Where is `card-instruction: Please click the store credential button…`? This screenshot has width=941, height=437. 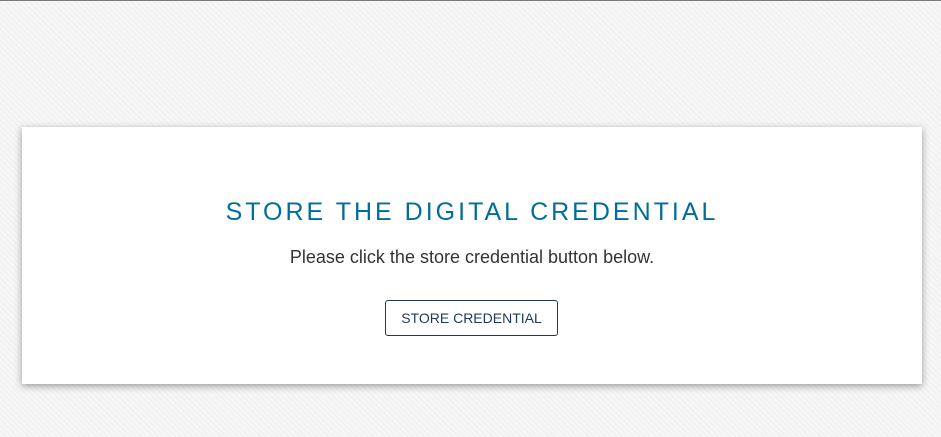 card-instruction: Please click the store credential button… is located at coordinates (472, 257).